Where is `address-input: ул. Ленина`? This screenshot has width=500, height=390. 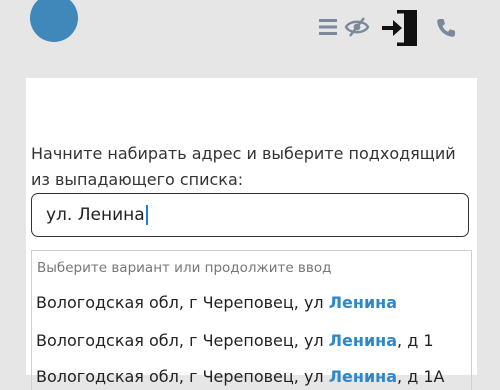
address-input: ул. Ленина is located at coordinates (250, 215).